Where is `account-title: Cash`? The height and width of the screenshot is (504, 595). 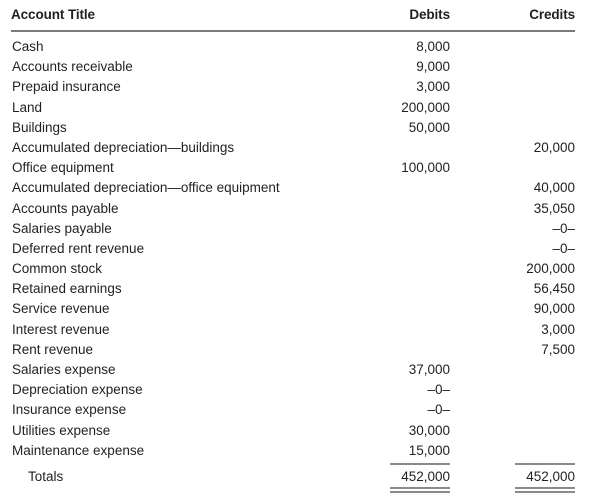 account-title: Cash is located at coordinates (28, 46).